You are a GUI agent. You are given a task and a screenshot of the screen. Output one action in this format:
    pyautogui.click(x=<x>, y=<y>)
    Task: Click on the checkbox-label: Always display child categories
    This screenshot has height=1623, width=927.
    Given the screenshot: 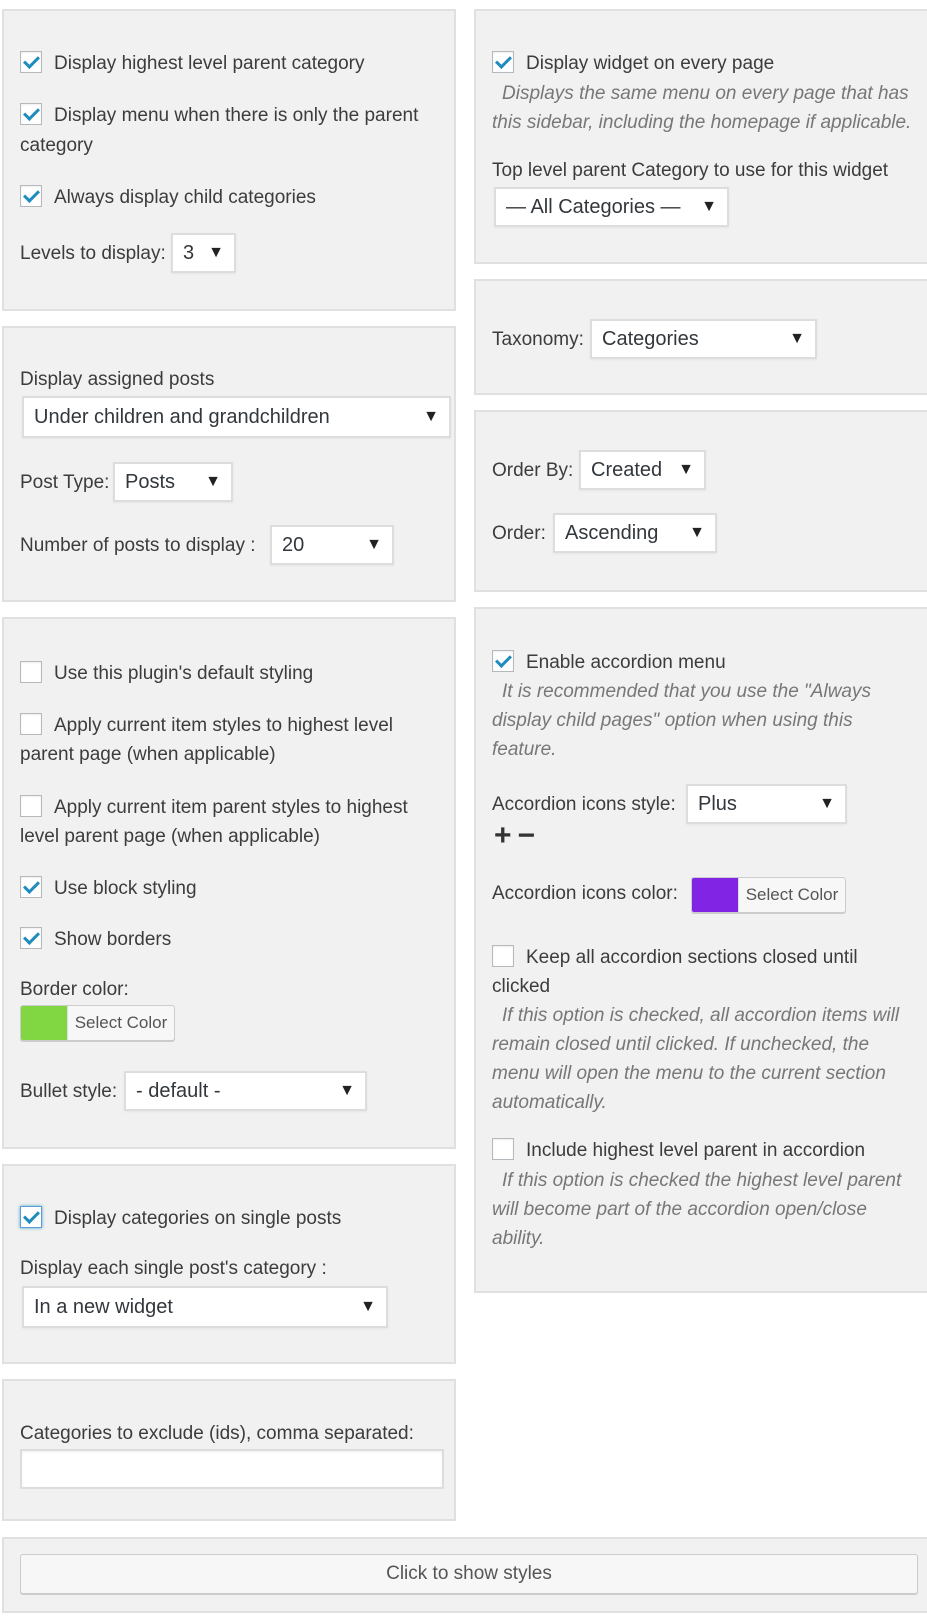 What is the action you would take?
    pyautogui.click(x=185, y=197)
    